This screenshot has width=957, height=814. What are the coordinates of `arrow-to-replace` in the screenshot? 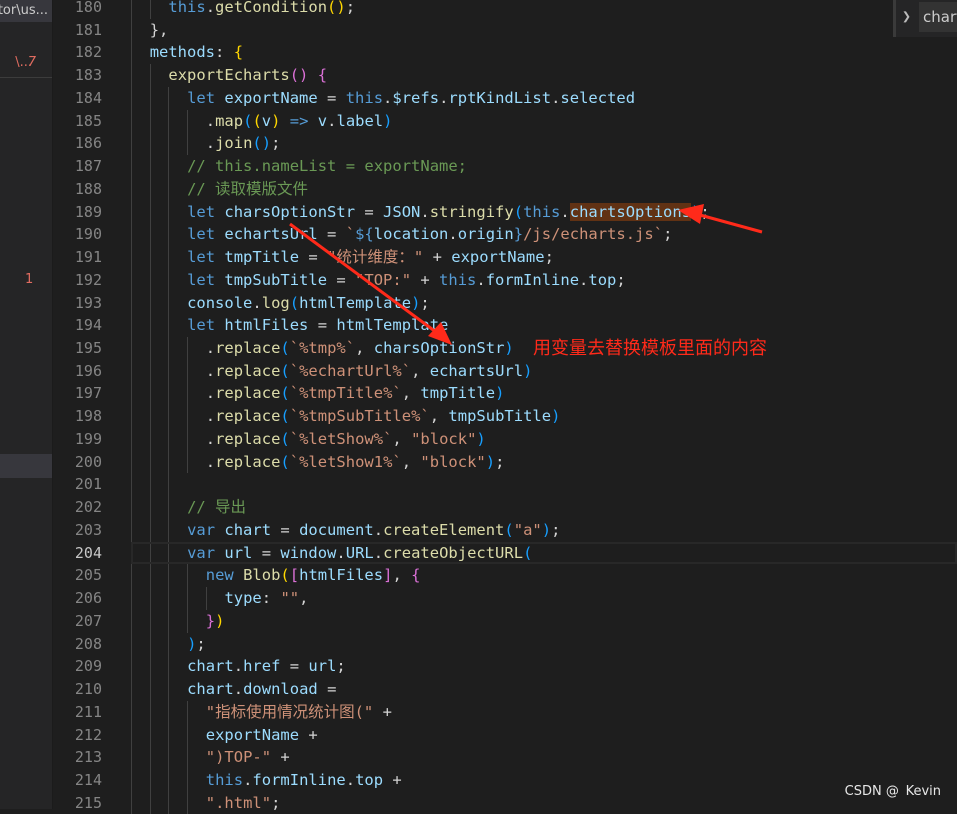 It's located at (370, 283).